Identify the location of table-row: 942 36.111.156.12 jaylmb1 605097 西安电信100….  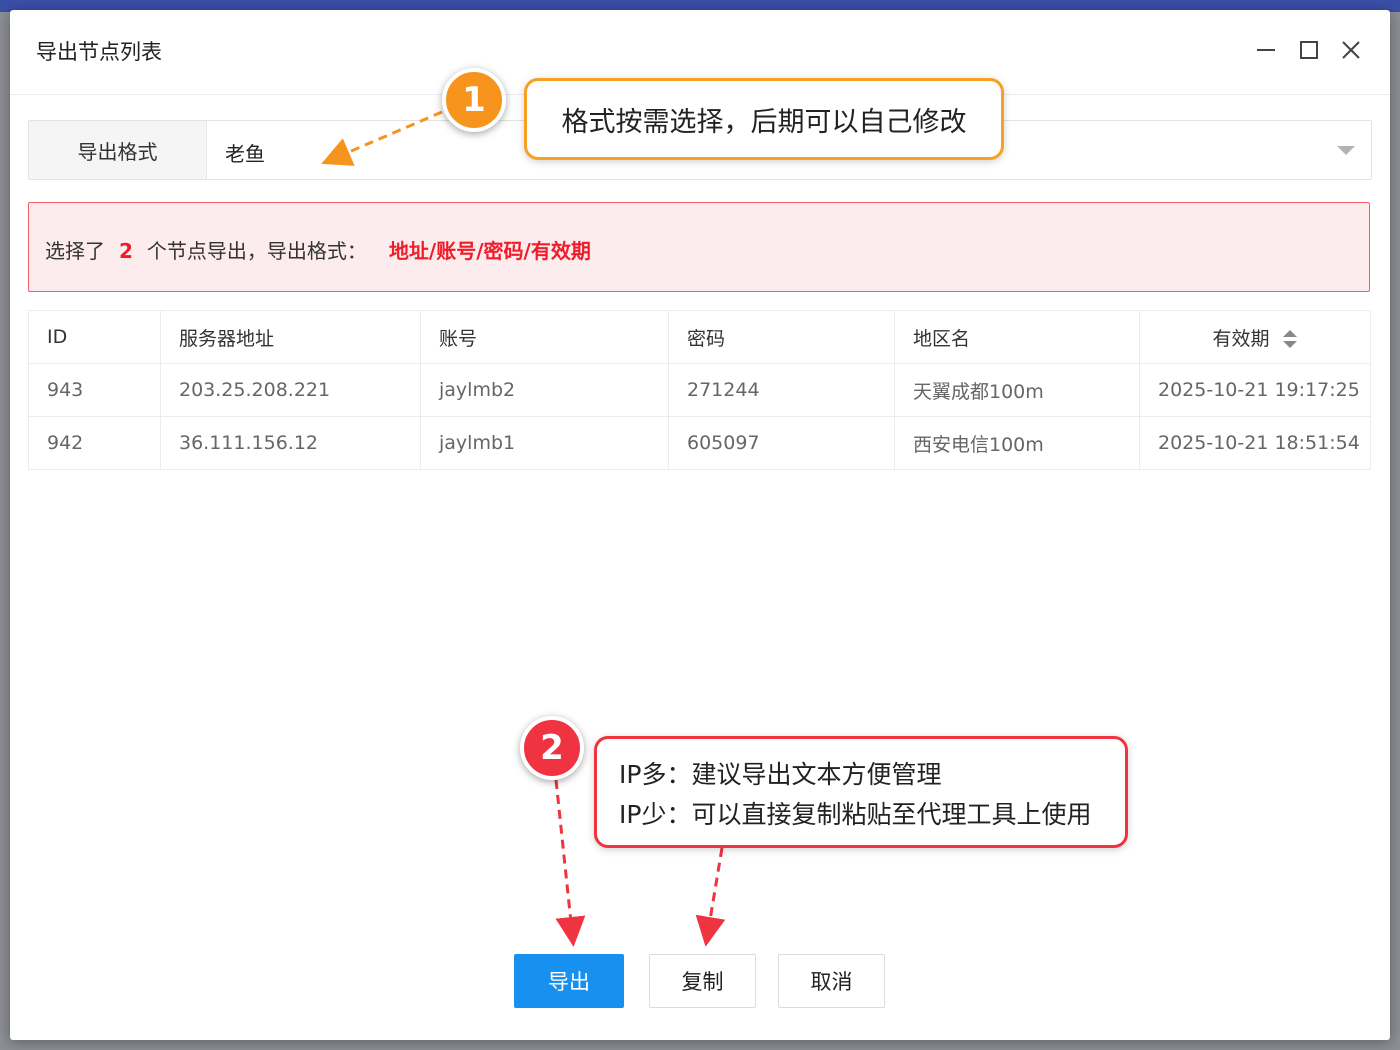
(699, 443).